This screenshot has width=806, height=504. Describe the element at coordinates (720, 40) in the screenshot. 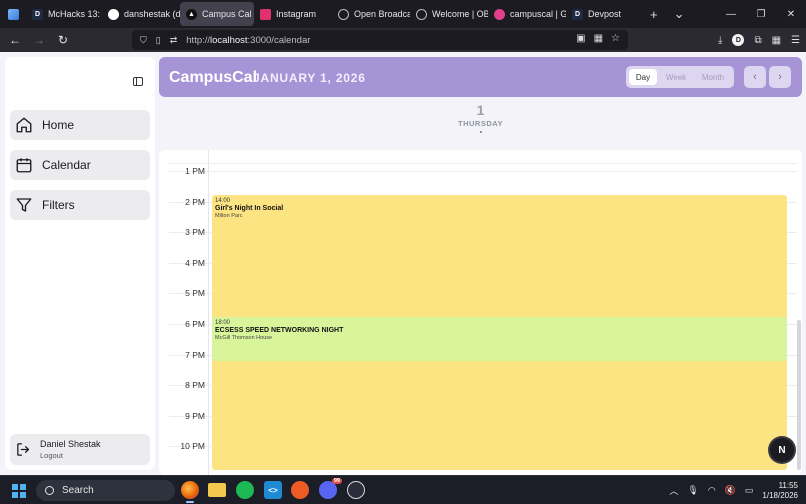

I see `downloads-icon: ⤓` at that location.